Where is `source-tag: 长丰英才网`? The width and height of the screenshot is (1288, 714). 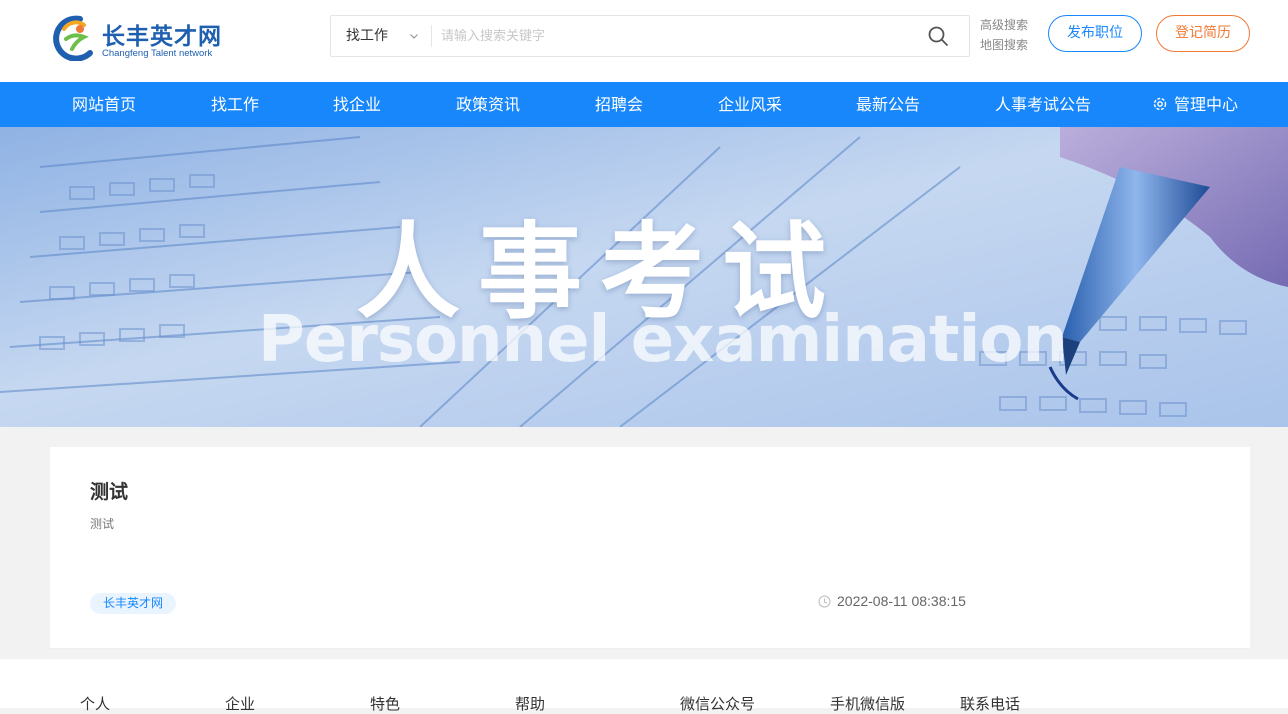 source-tag: 长丰英才网 is located at coordinates (133, 603).